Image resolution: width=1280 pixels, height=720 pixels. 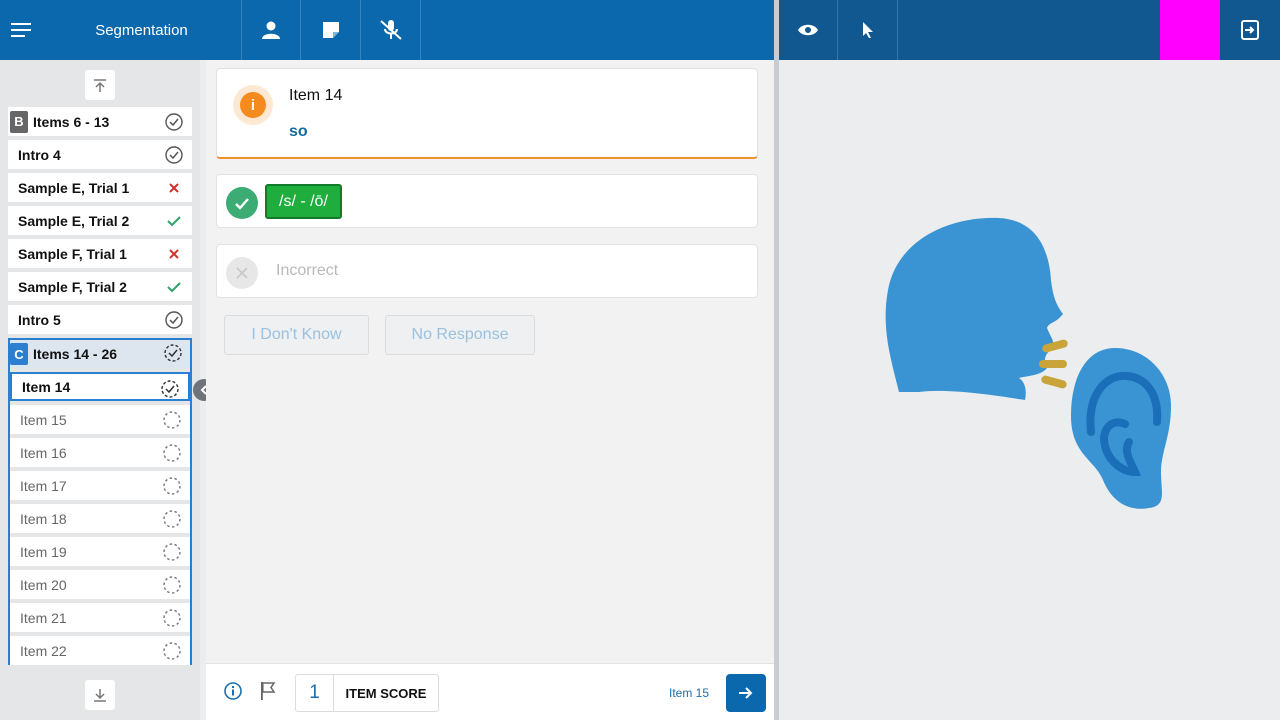 I want to click on no-response-button: No Response, so click(x=460, y=335).